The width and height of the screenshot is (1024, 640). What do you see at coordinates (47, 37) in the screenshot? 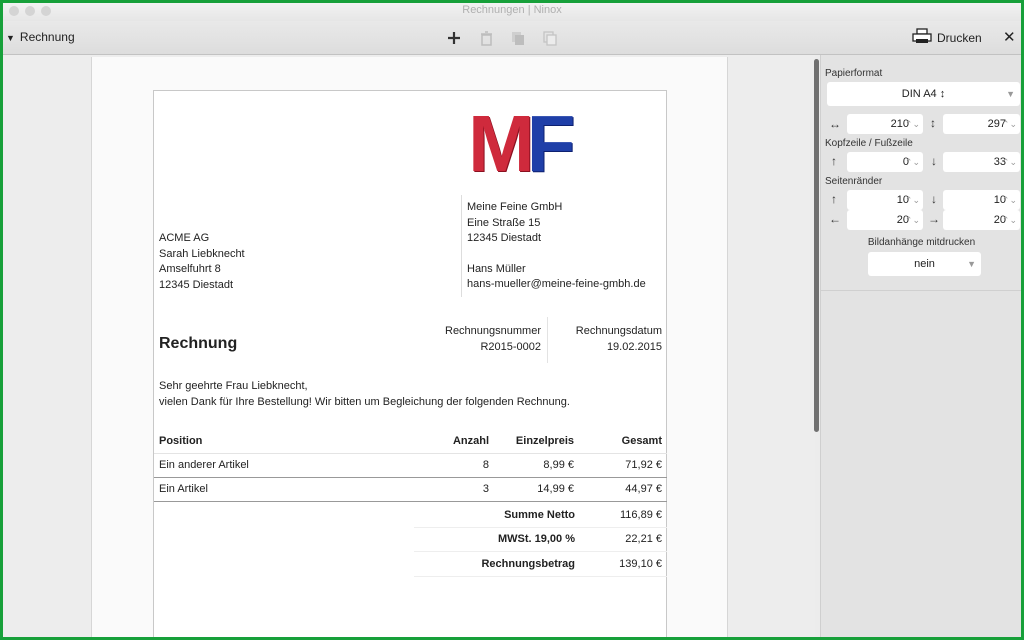
I see `view-label: Rechnung` at bounding box center [47, 37].